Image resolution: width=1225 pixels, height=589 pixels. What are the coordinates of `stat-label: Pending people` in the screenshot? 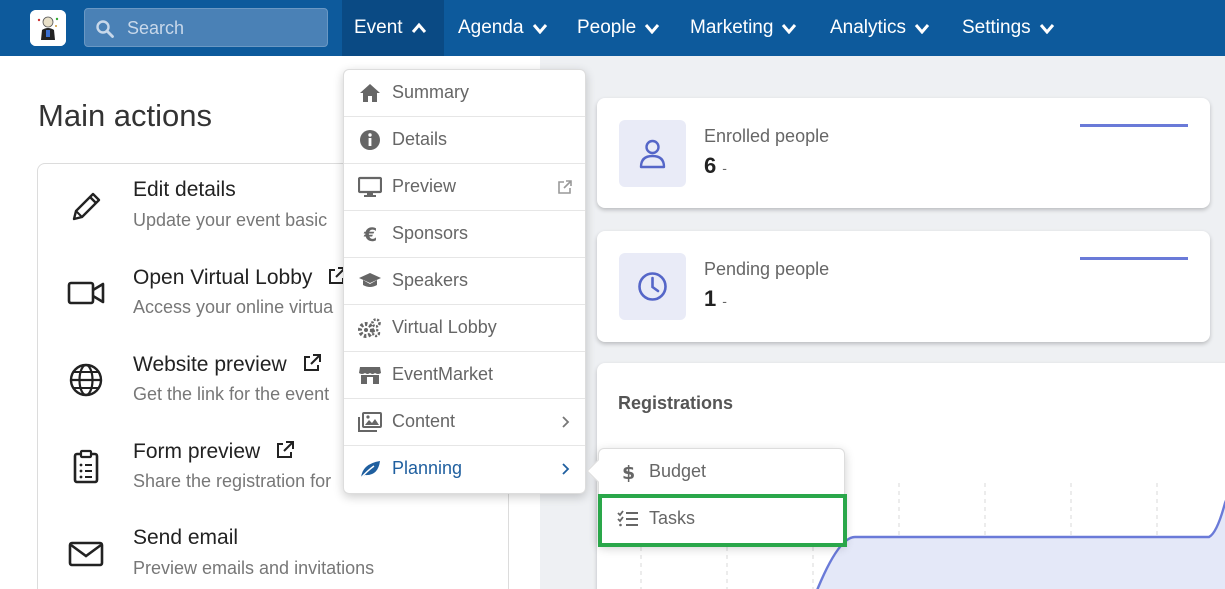 It's located at (767, 269).